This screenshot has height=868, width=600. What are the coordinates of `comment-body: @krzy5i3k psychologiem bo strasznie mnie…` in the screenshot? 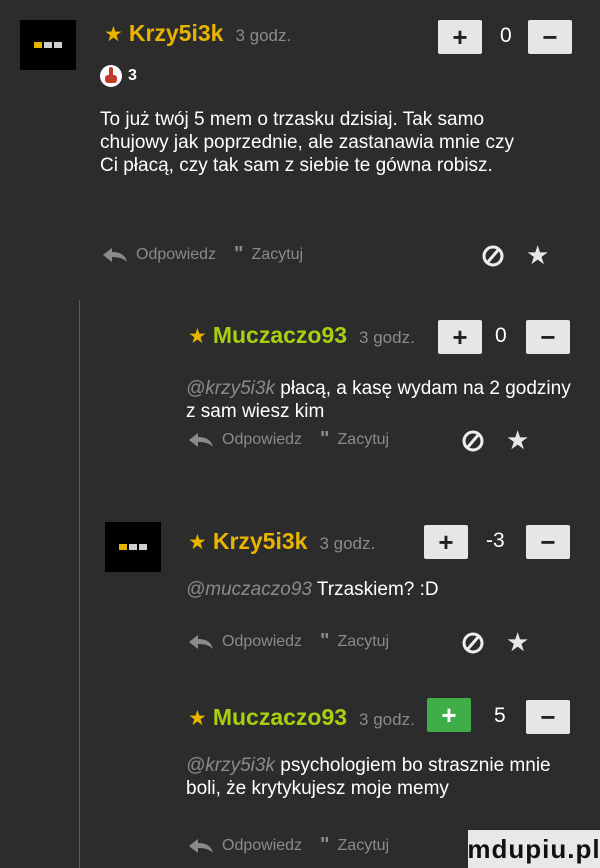 It's located at (381, 777).